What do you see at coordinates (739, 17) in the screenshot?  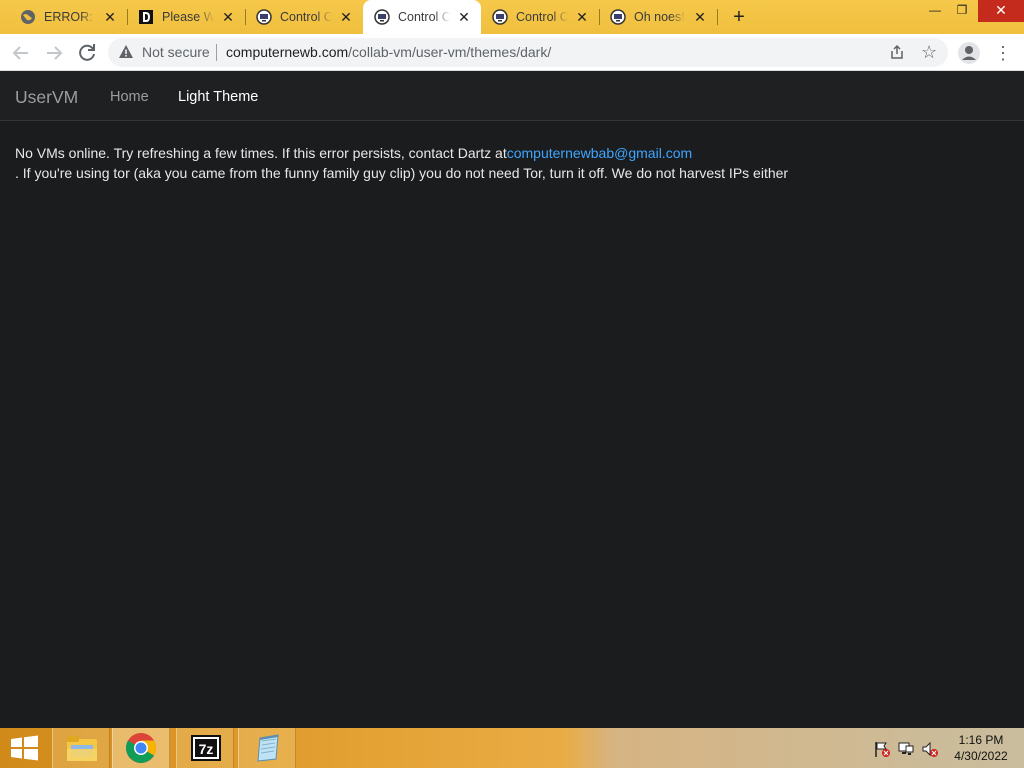 I see `new-tab-button: +` at bounding box center [739, 17].